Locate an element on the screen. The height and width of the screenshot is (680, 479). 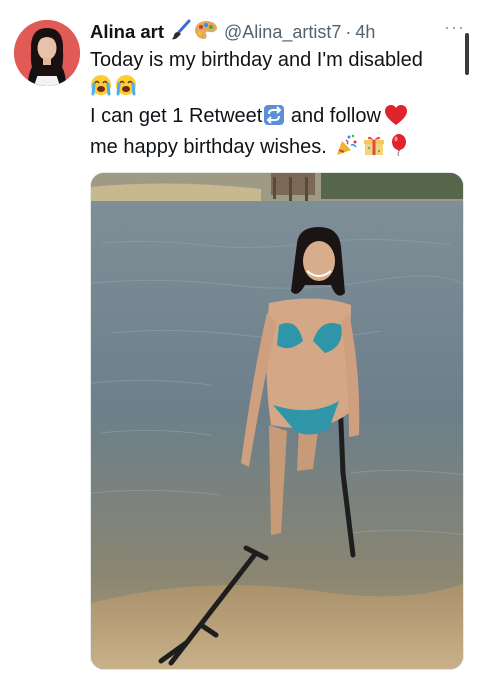
avatar is located at coordinates (47, 53).